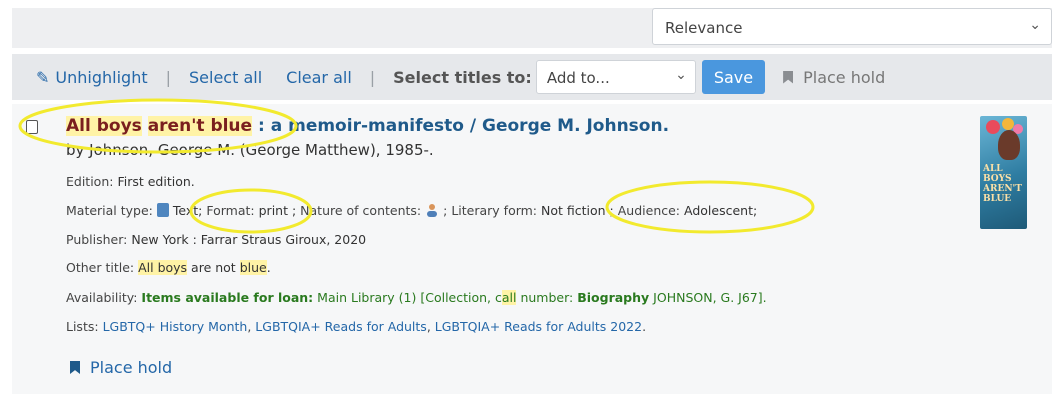  Describe the element at coordinates (545, 297) in the screenshot. I see `availability-num-label: number:` at that location.